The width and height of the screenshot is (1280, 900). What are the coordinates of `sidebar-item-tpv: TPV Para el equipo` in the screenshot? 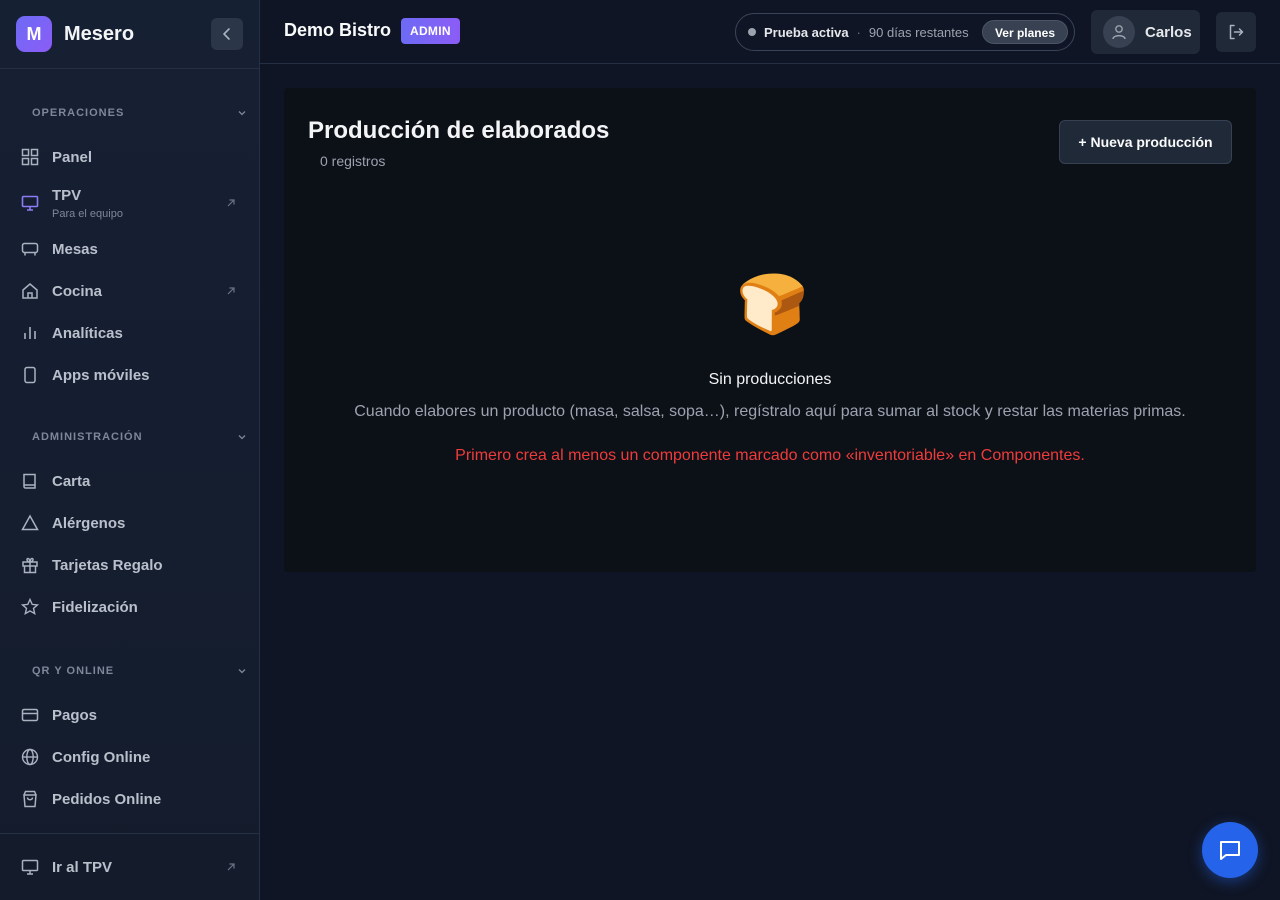 It's located at (129, 203).